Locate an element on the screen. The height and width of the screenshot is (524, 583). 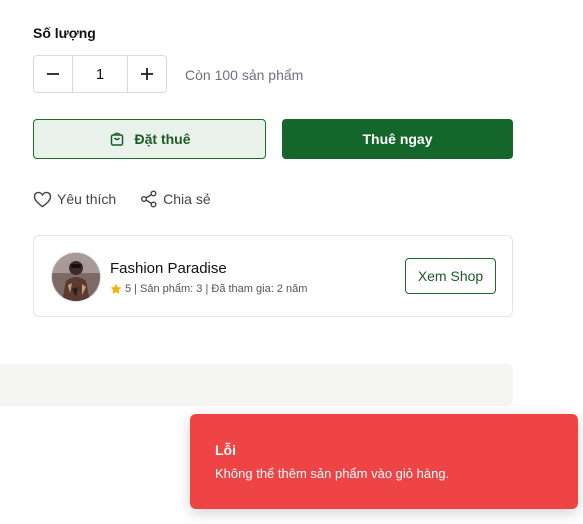
share-button: Chia sẻ is located at coordinates (175, 199).